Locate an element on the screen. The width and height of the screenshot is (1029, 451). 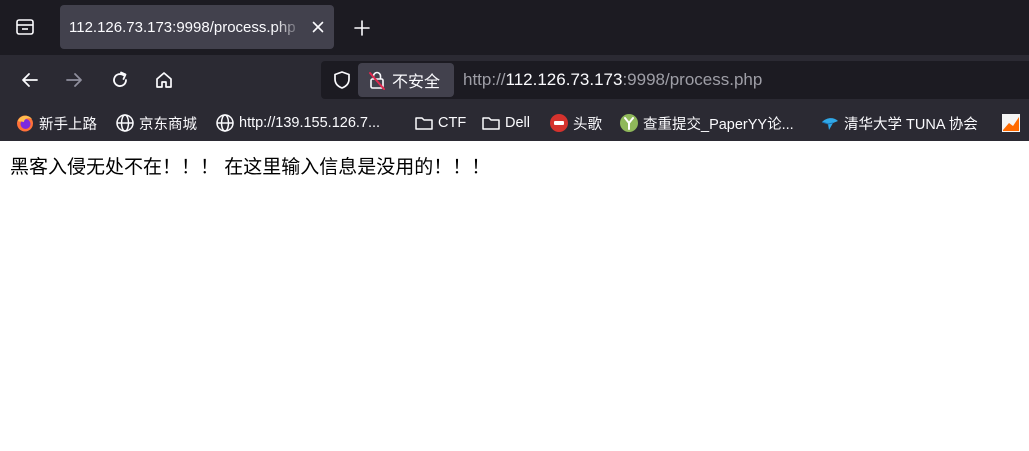
bookmark-label: Dell is located at coordinates (517, 123).